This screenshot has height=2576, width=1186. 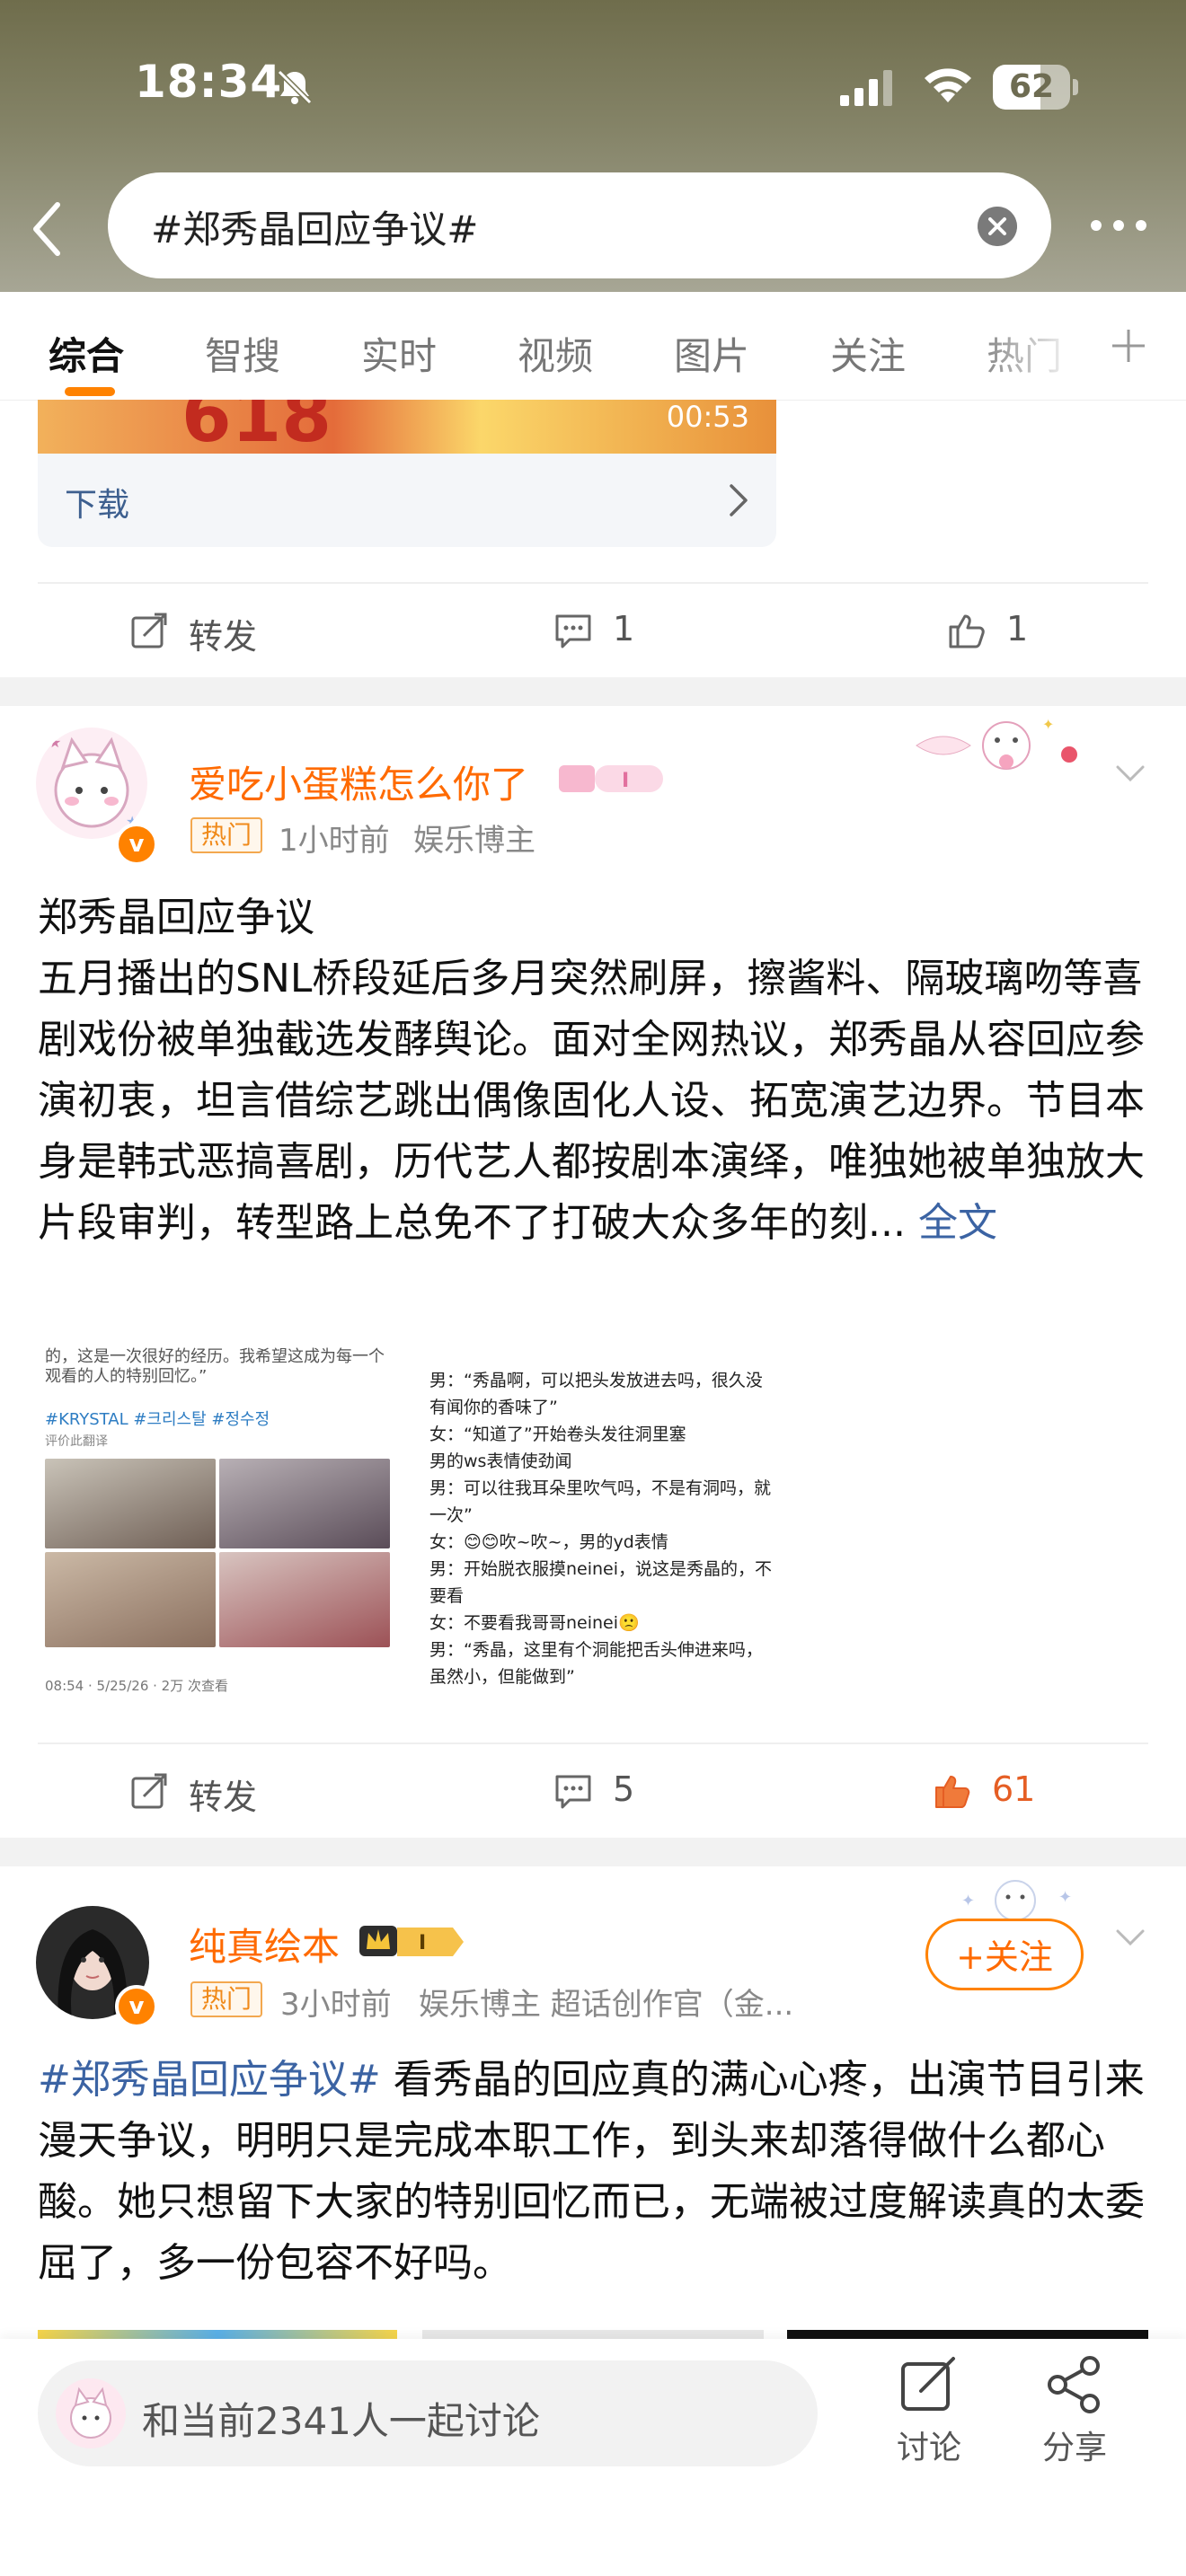 What do you see at coordinates (90, 391) in the screenshot?
I see `tab-active-indicator` at bounding box center [90, 391].